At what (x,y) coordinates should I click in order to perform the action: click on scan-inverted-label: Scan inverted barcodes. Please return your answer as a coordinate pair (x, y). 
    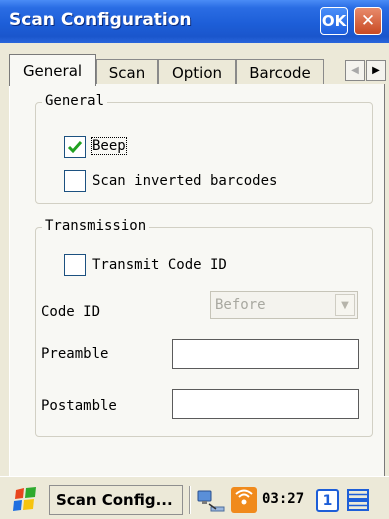
    Looking at the image, I should click on (184, 181).